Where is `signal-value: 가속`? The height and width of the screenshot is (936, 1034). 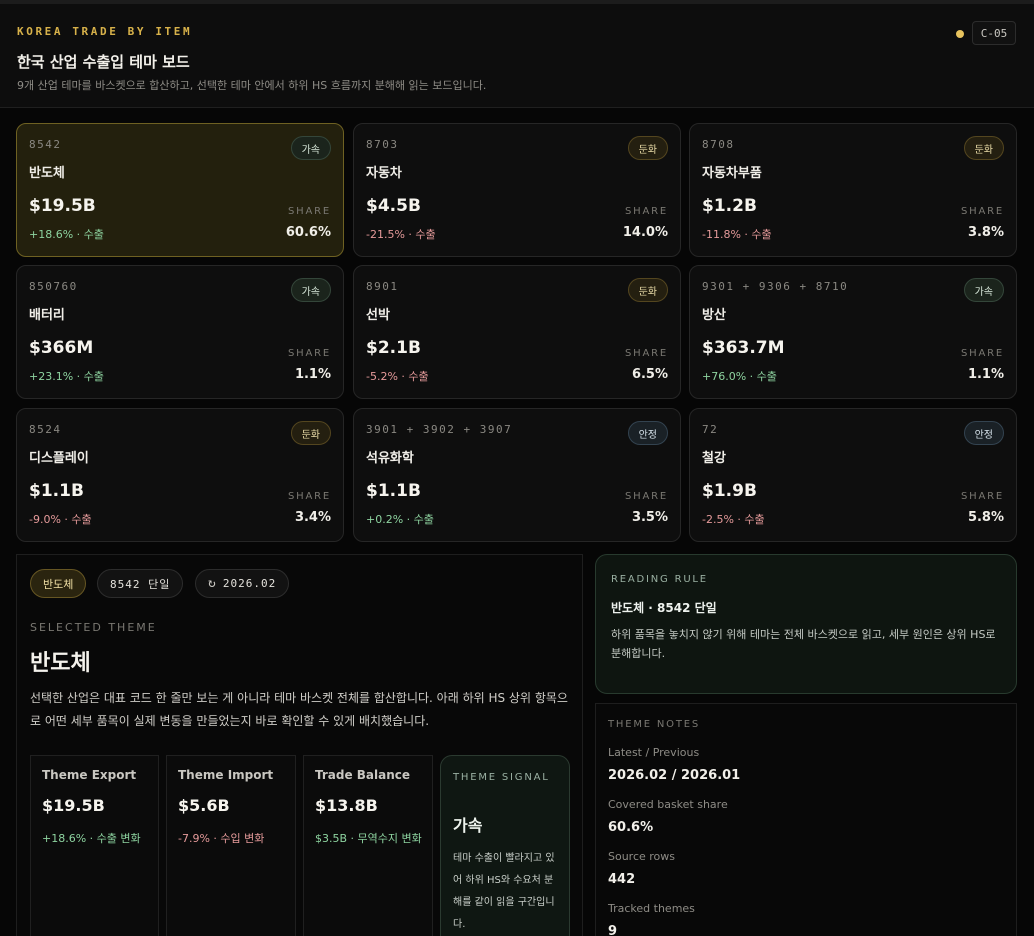
signal-value: 가속 is located at coordinates (468, 825).